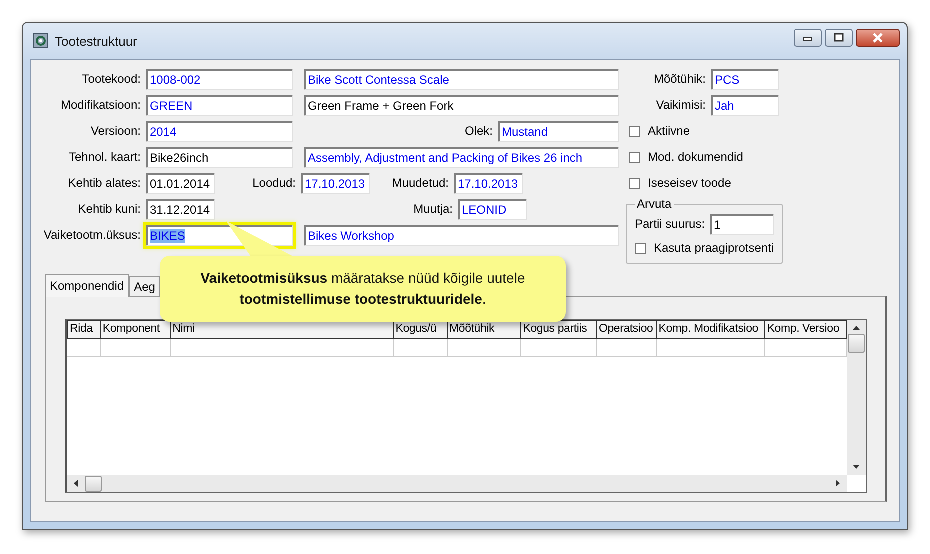  I want to click on close-icon, so click(878, 38).